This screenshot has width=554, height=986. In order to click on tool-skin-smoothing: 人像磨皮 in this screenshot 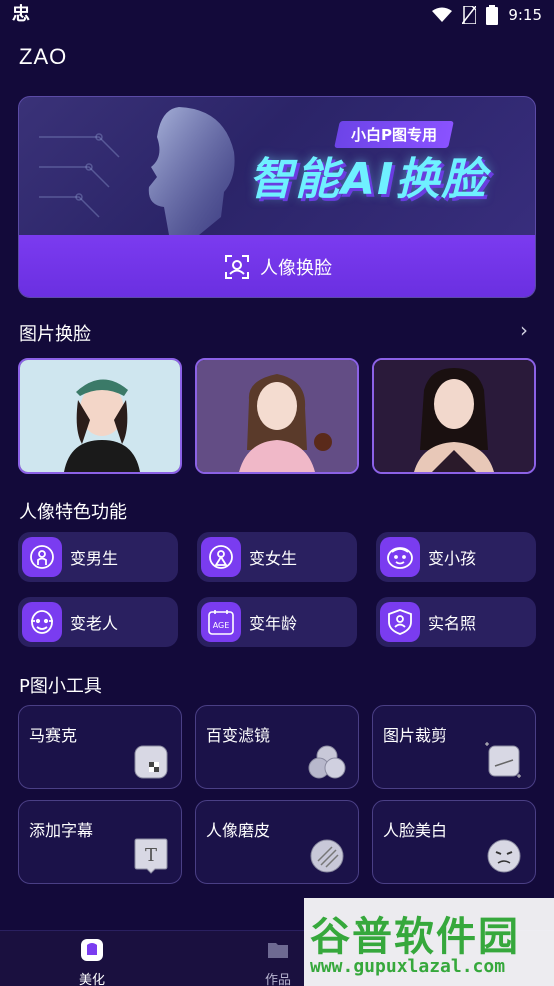, I will do `click(277, 842)`.